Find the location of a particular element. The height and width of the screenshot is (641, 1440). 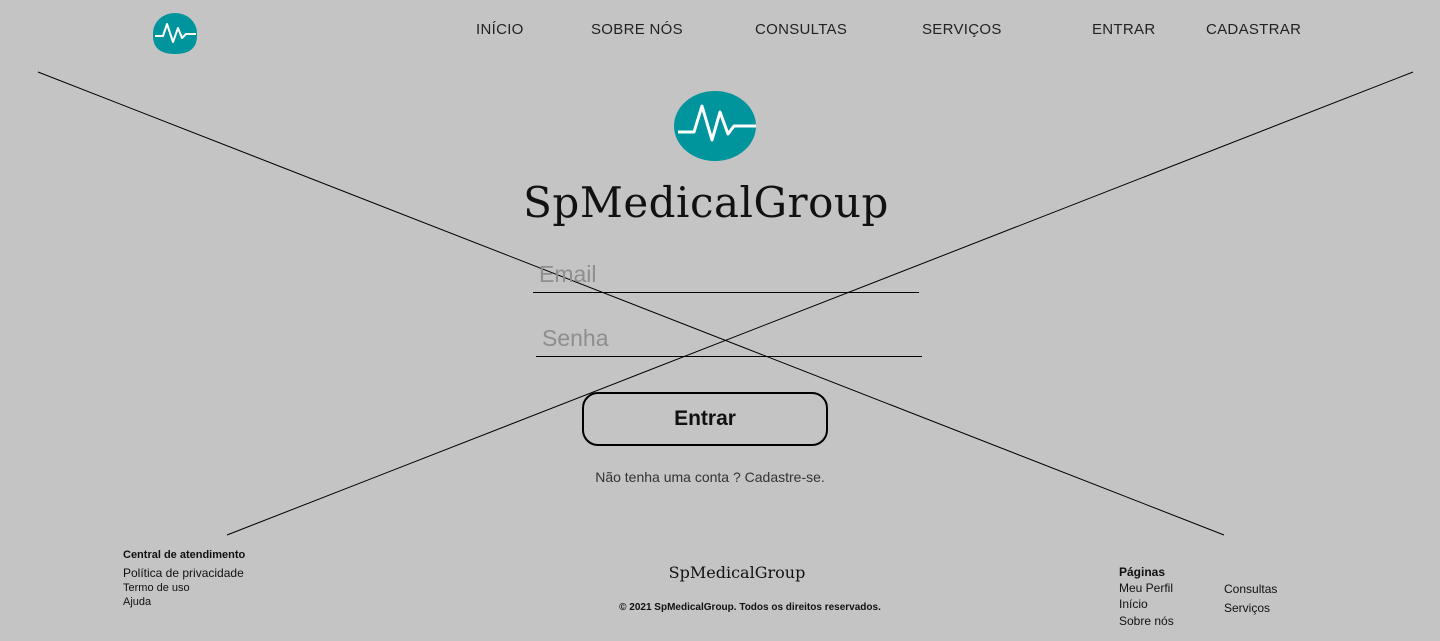

footer-pages-heading: Páginas is located at coordinates (1142, 572).